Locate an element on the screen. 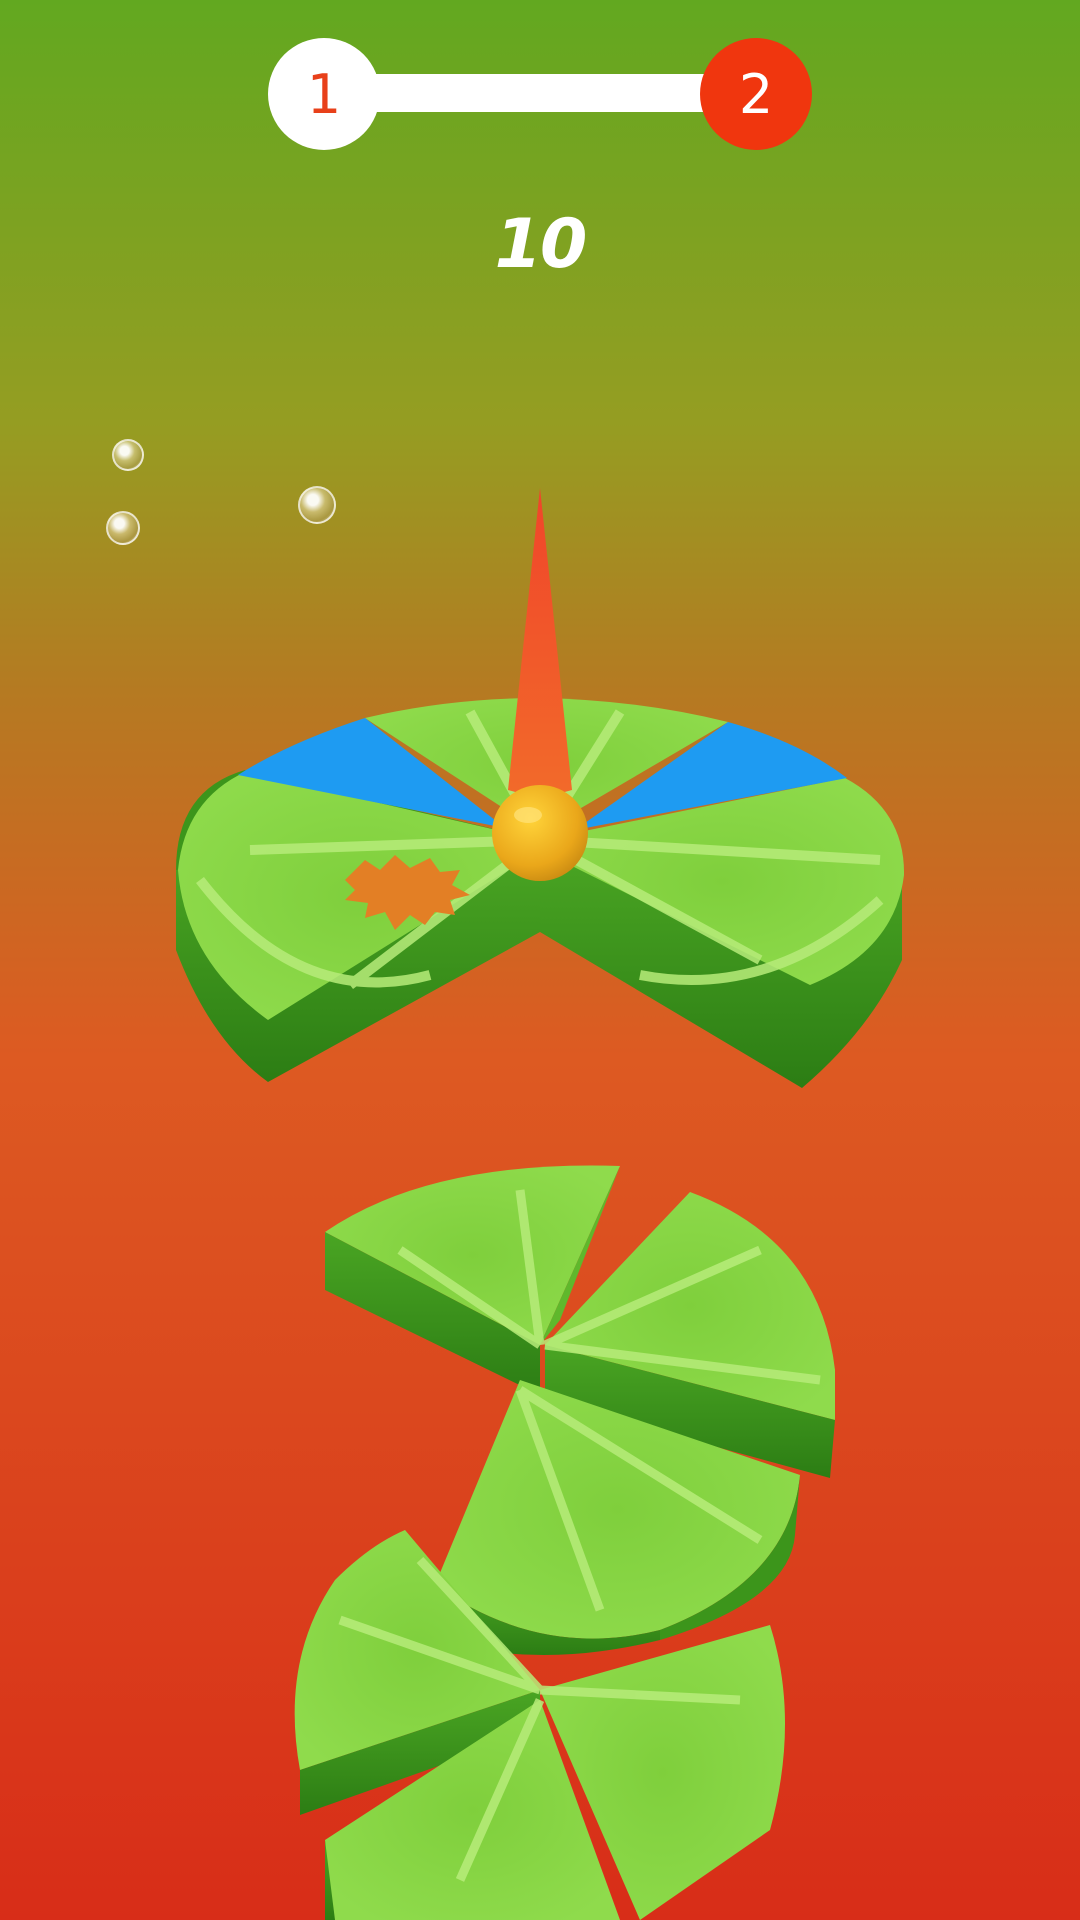 The width and height of the screenshot is (1080, 1920). next-level-badge: 2 is located at coordinates (756, 94).